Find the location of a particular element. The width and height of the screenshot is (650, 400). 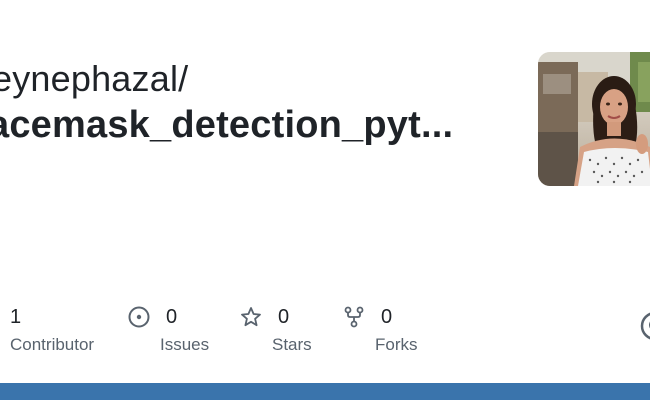

contributors-count: 1 is located at coordinates (16, 316).